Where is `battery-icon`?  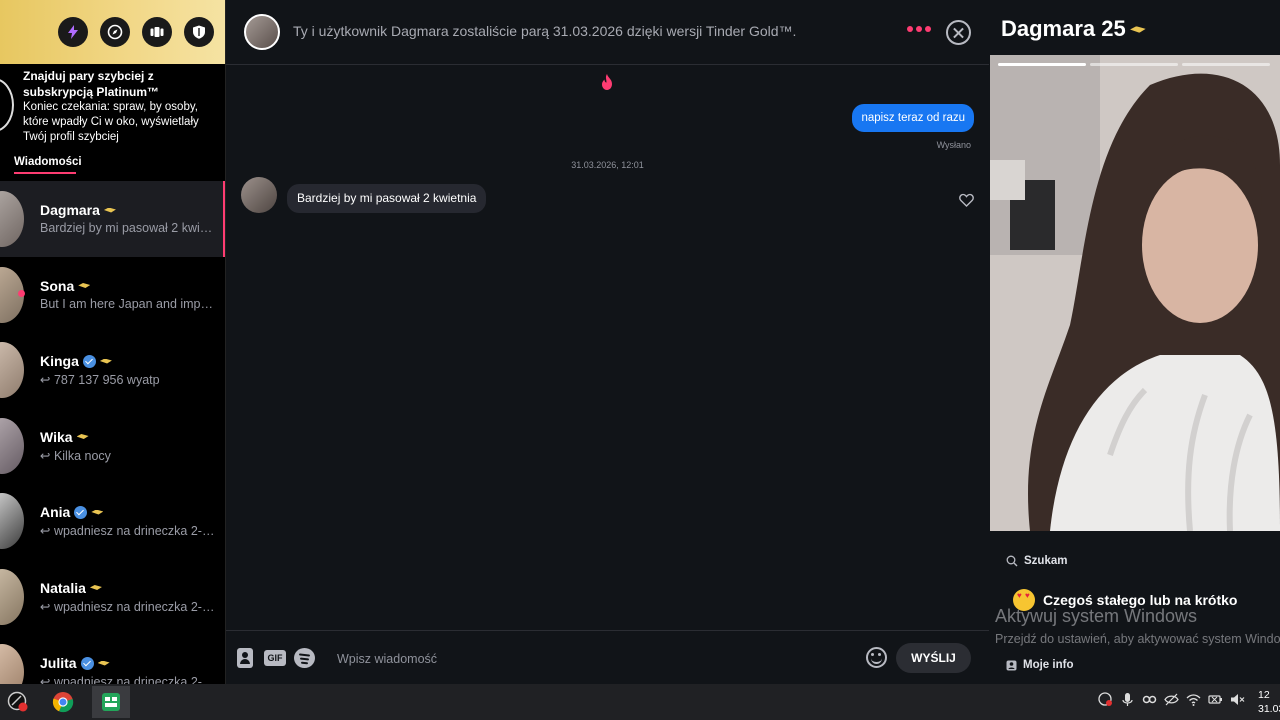 battery-icon is located at coordinates (1215, 699).